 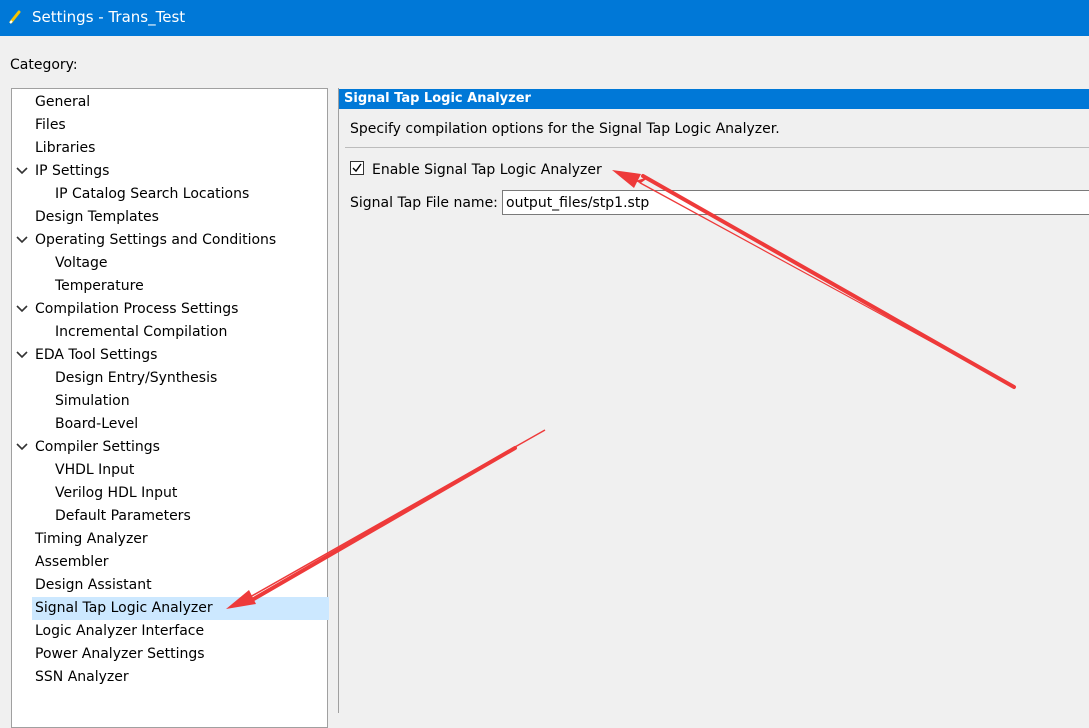 I want to click on tree-item-label: Design Entry/Synthesis, so click(x=136, y=378).